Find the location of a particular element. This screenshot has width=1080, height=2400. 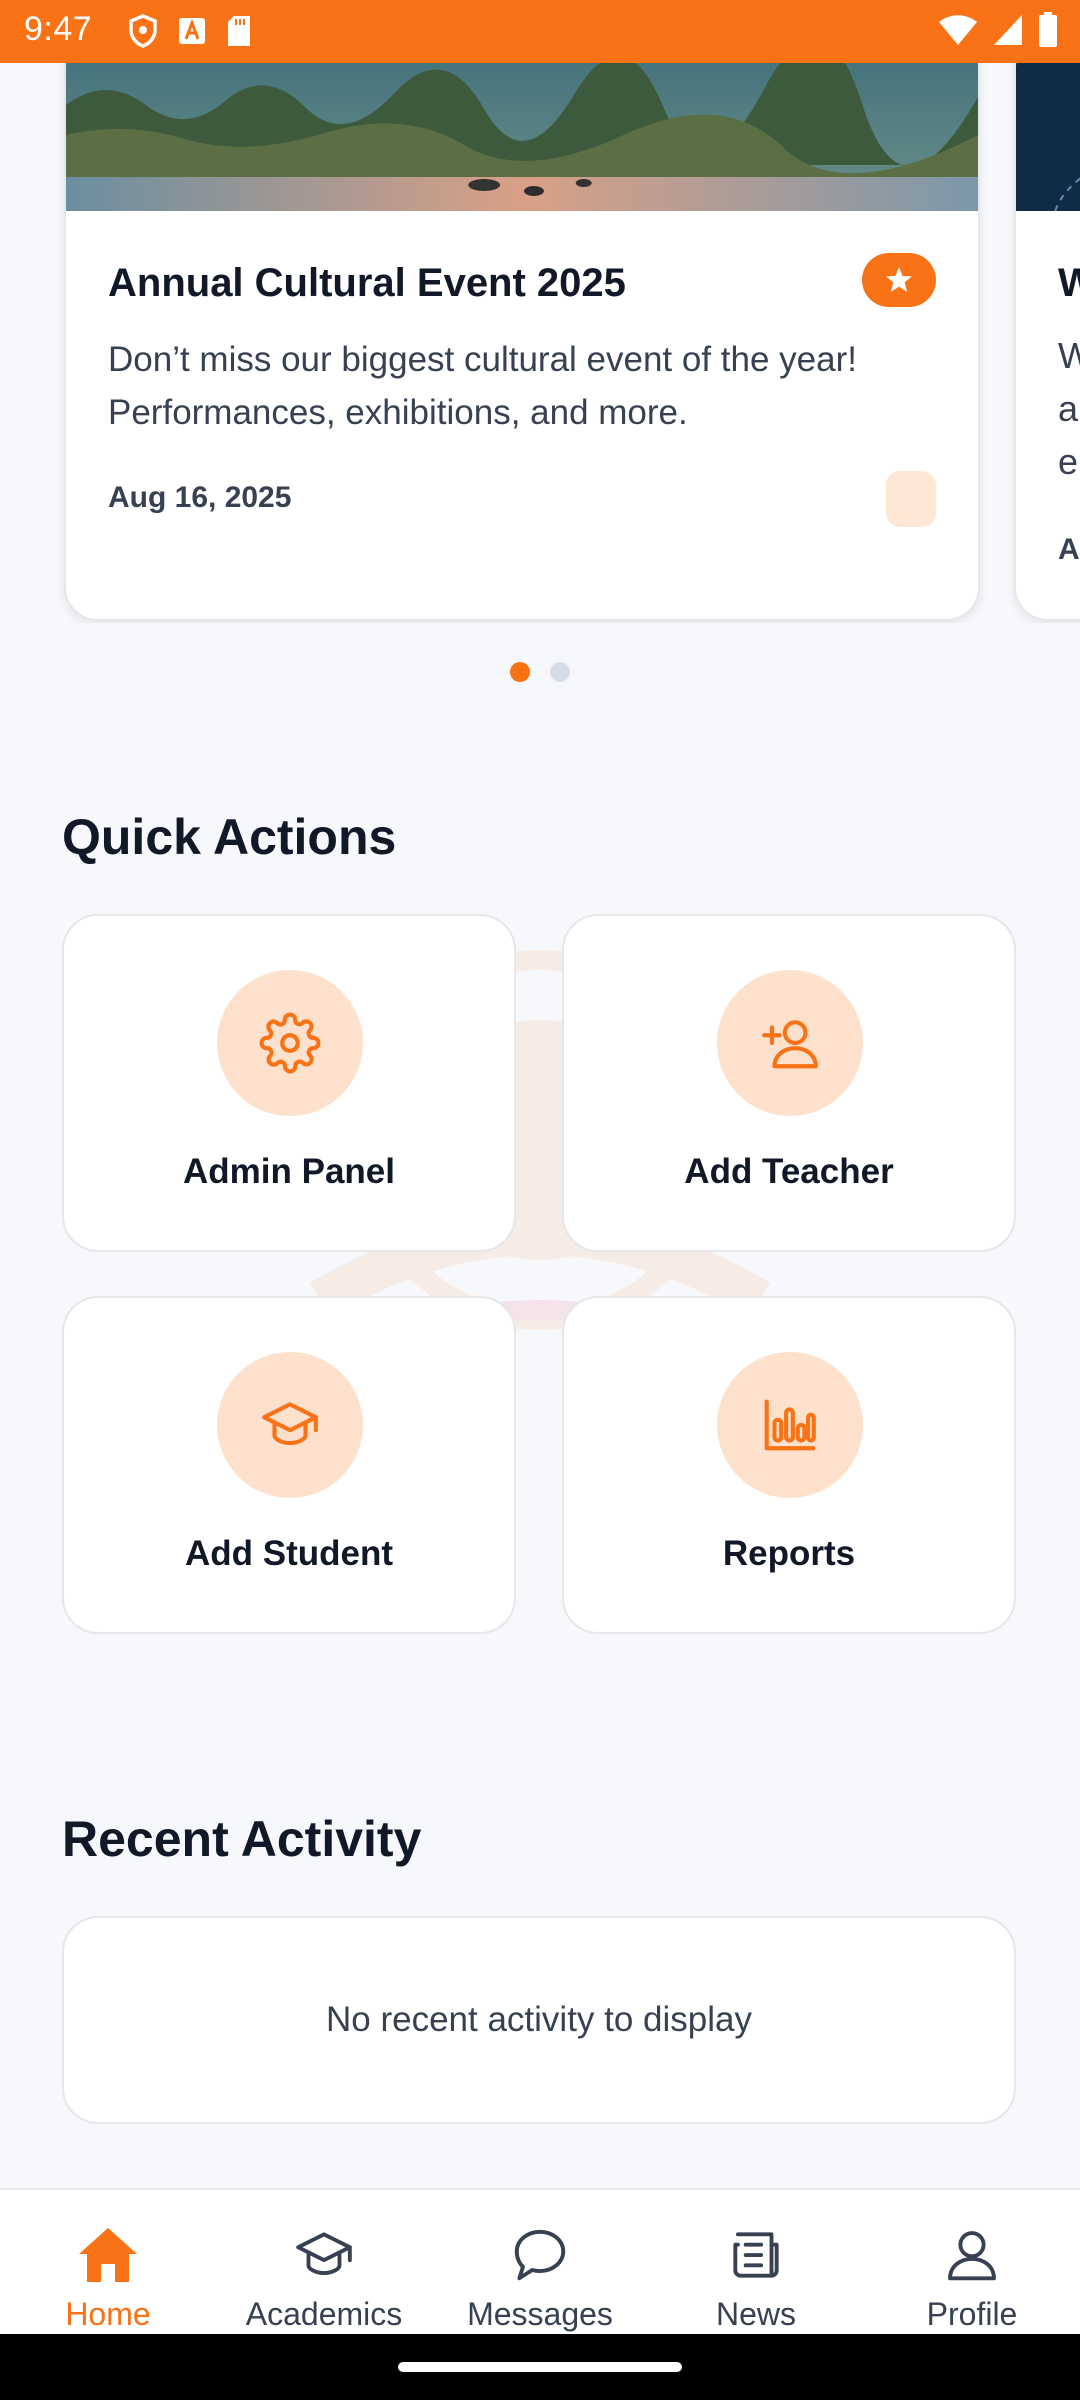

add-user-icon is located at coordinates (790, 1044).